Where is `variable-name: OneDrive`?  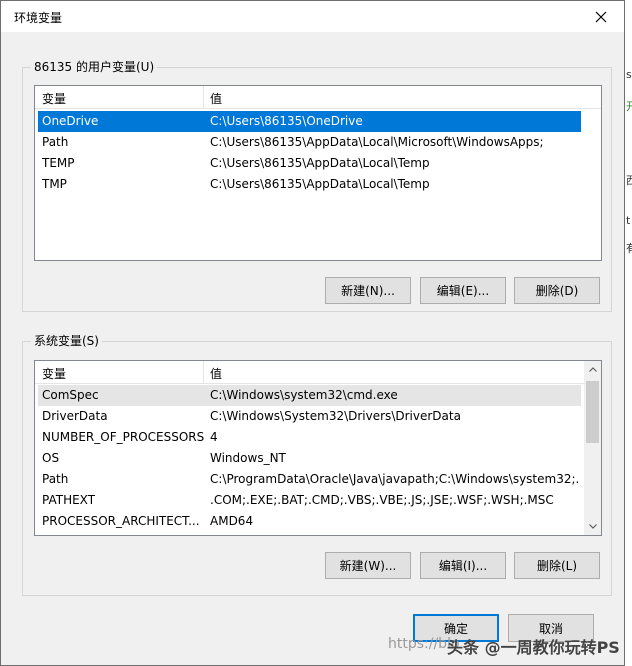
variable-name: OneDrive is located at coordinates (70, 121).